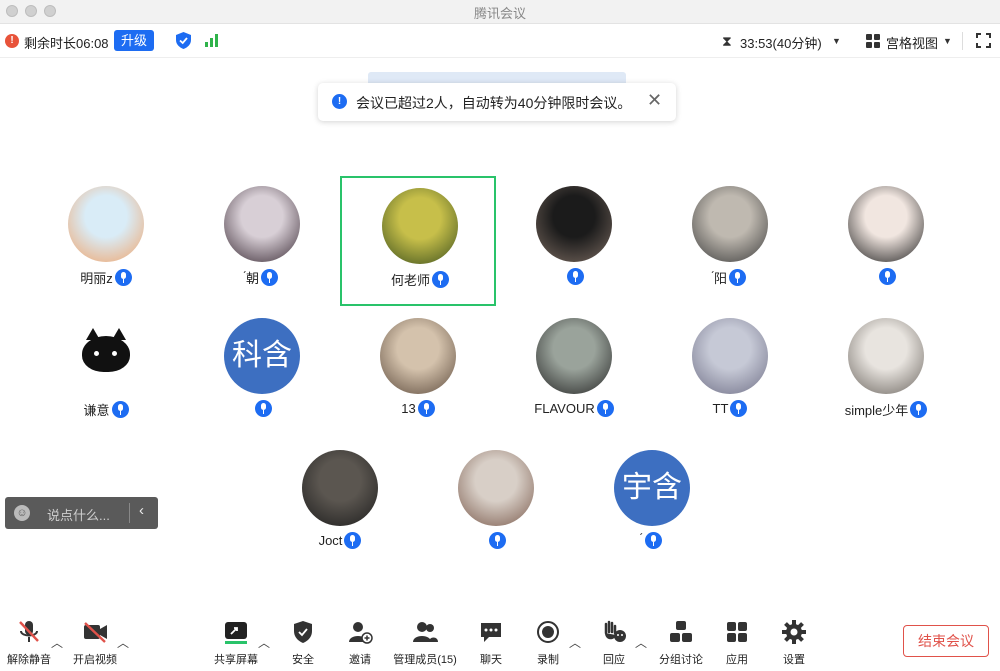  I want to click on share-screen-label: 共享屏幕, so click(236, 660).